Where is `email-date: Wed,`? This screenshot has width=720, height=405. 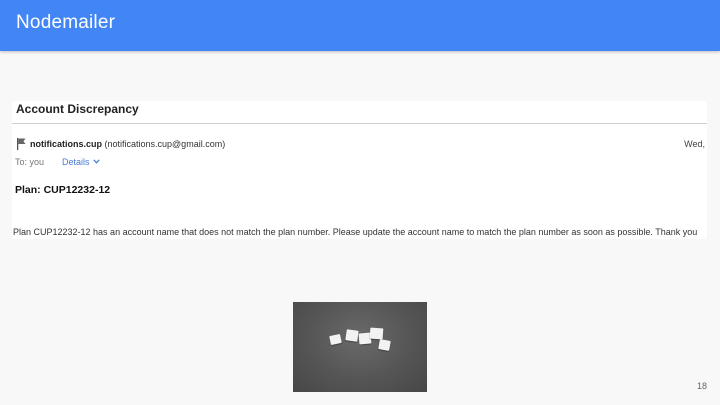
email-date: Wed, is located at coordinates (694, 144).